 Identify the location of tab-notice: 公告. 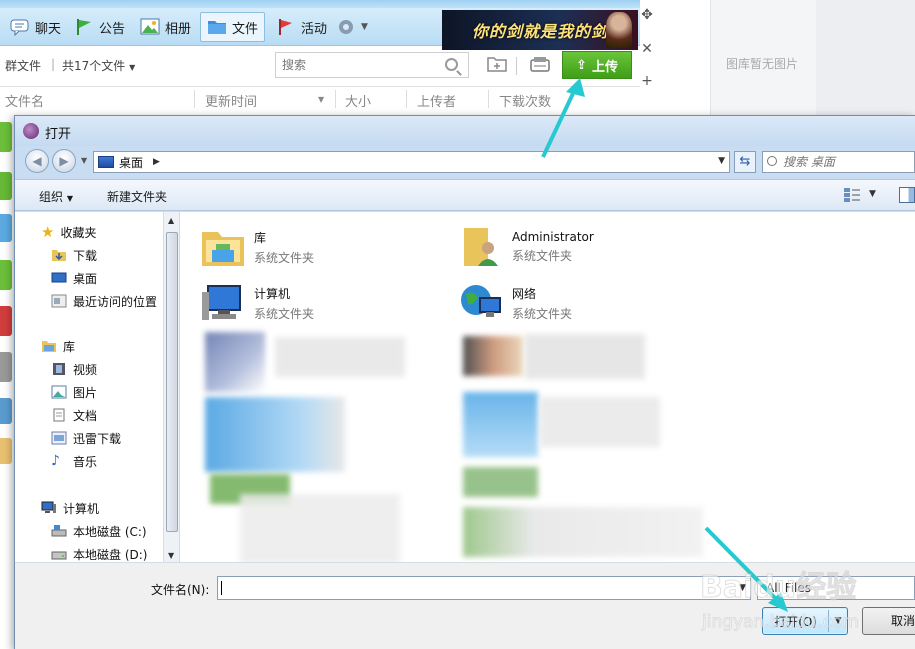
(99, 27).